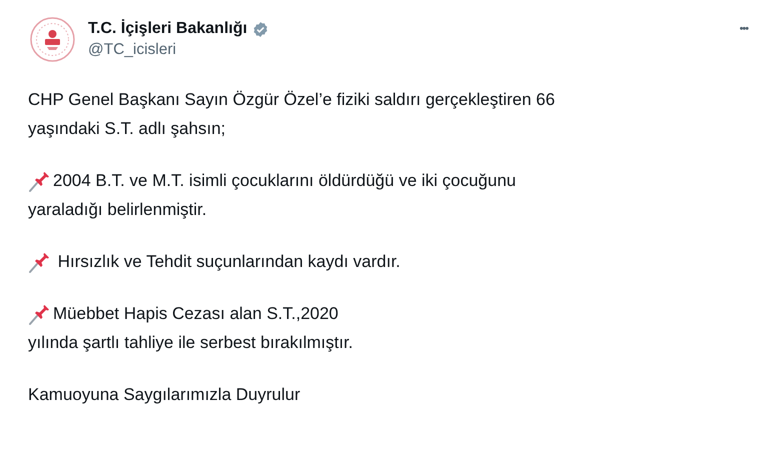 The height and width of the screenshot is (470, 770). I want to click on tweet-text-line: Müebbet Hapis Cezası alan S.T.,2020, so click(195, 314).